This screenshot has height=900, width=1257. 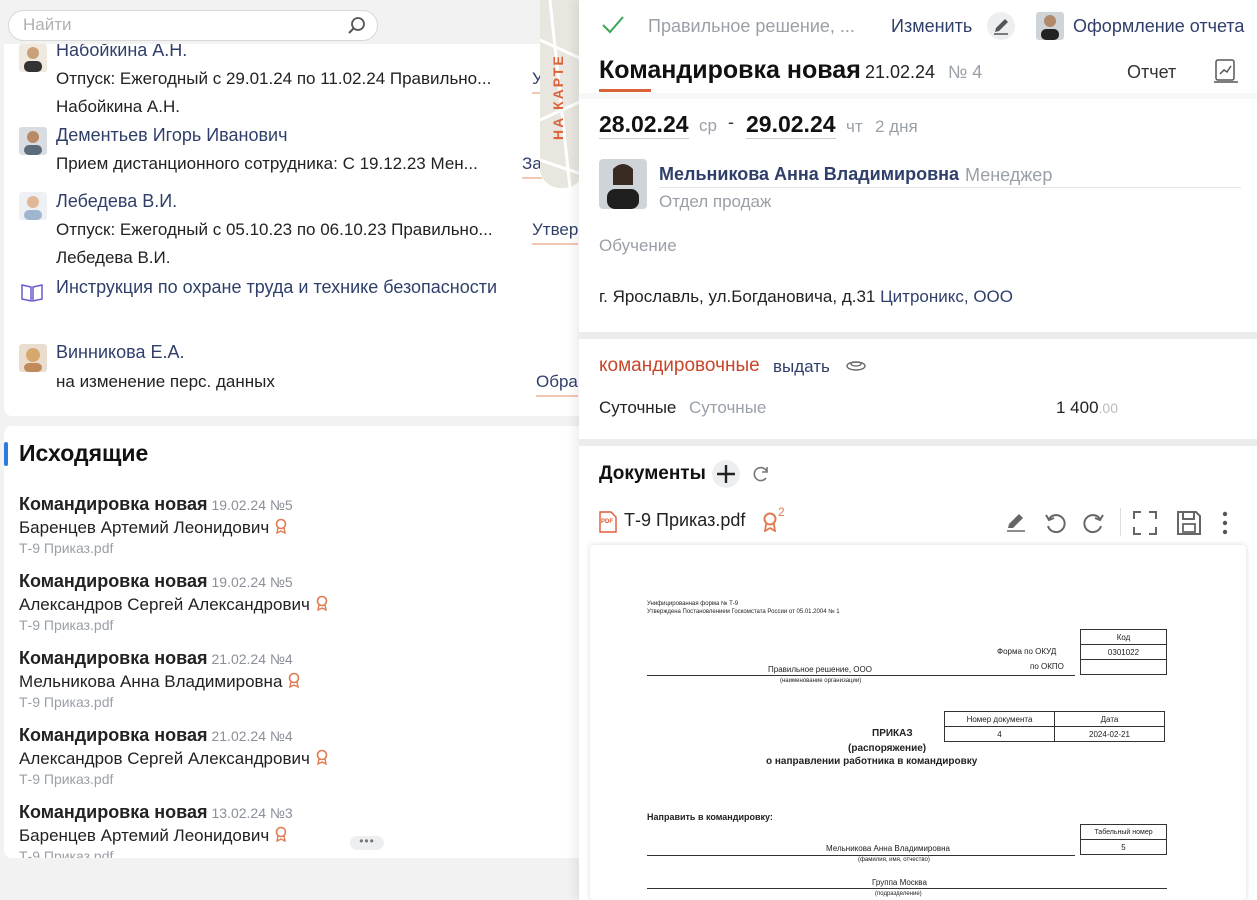 I want to click on trip-number: № 4, so click(x=965, y=72).